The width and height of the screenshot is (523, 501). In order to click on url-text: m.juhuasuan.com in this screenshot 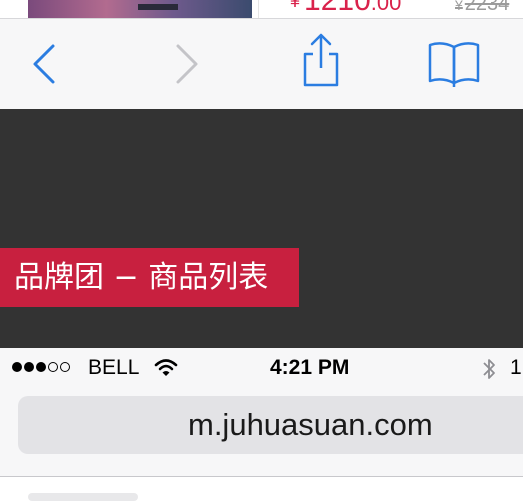, I will do `click(310, 425)`.